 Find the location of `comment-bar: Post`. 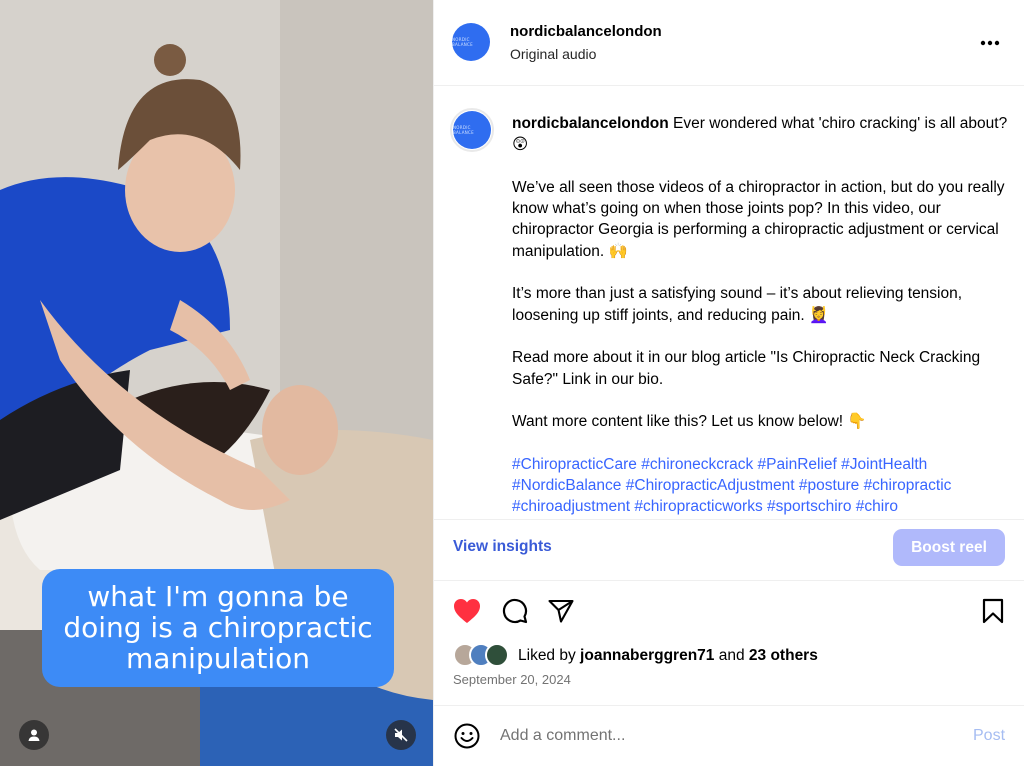

comment-bar: Post is located at coordinates (729, 735).